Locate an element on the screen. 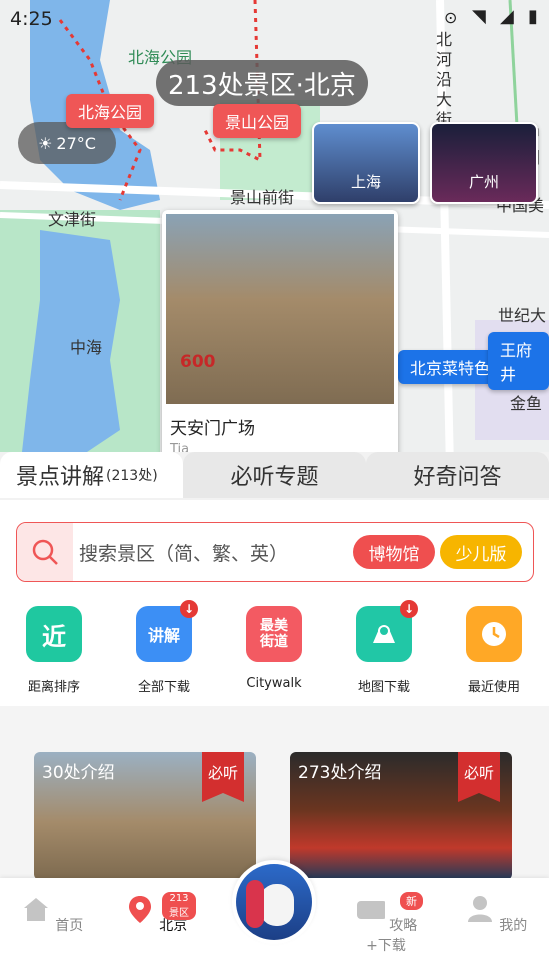 The width and height of the screenshot is (549, 976). tab-scenic-guide: 景点讲解 (213处) is located at coordinates (91, 475).